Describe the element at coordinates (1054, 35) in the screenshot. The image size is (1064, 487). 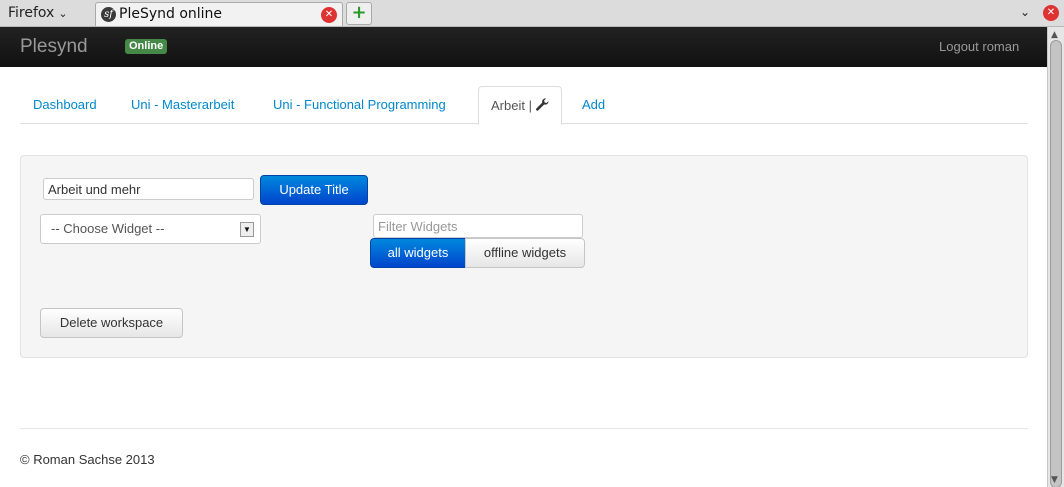
I see `scroll-up-icon: ▲` at that location.